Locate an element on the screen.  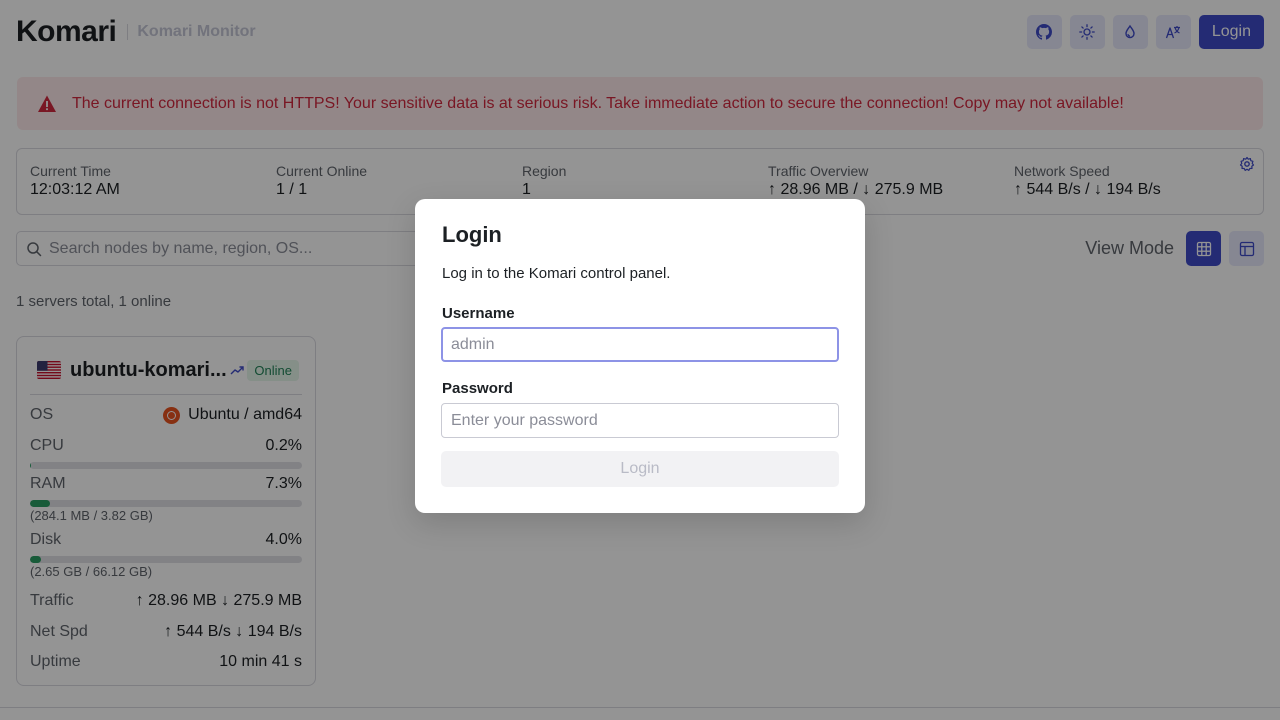
username-label: Username is located at coordinates (478, 313).